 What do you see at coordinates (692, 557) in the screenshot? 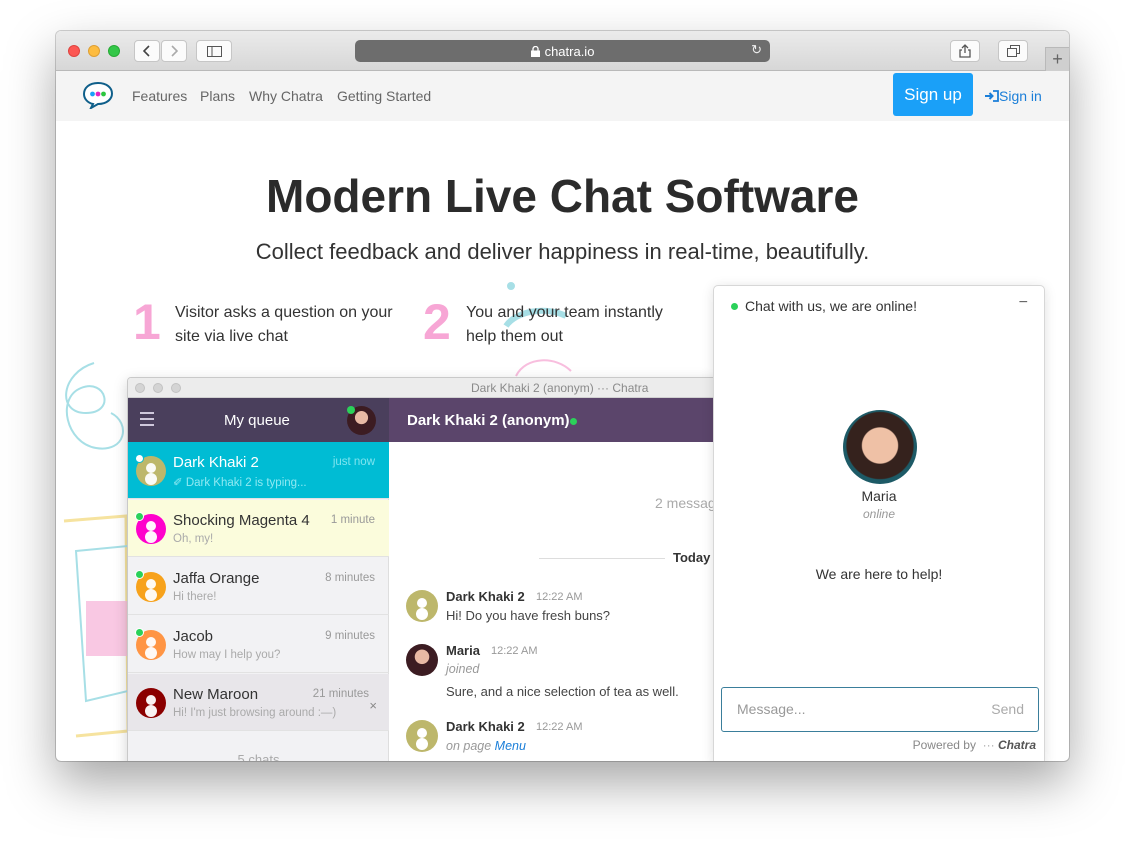
I see `date-divider-label: Today` at bounding box center [692, 557].